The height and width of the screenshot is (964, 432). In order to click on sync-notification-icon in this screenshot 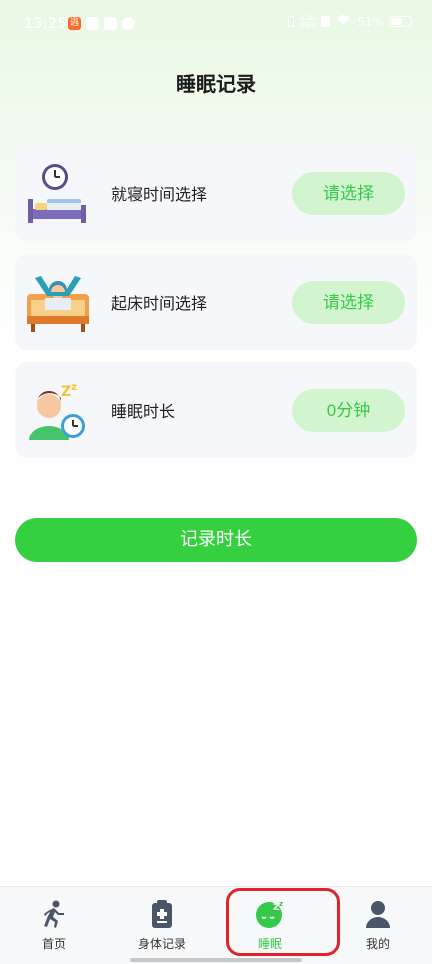, I will do `click(128, 23)`.